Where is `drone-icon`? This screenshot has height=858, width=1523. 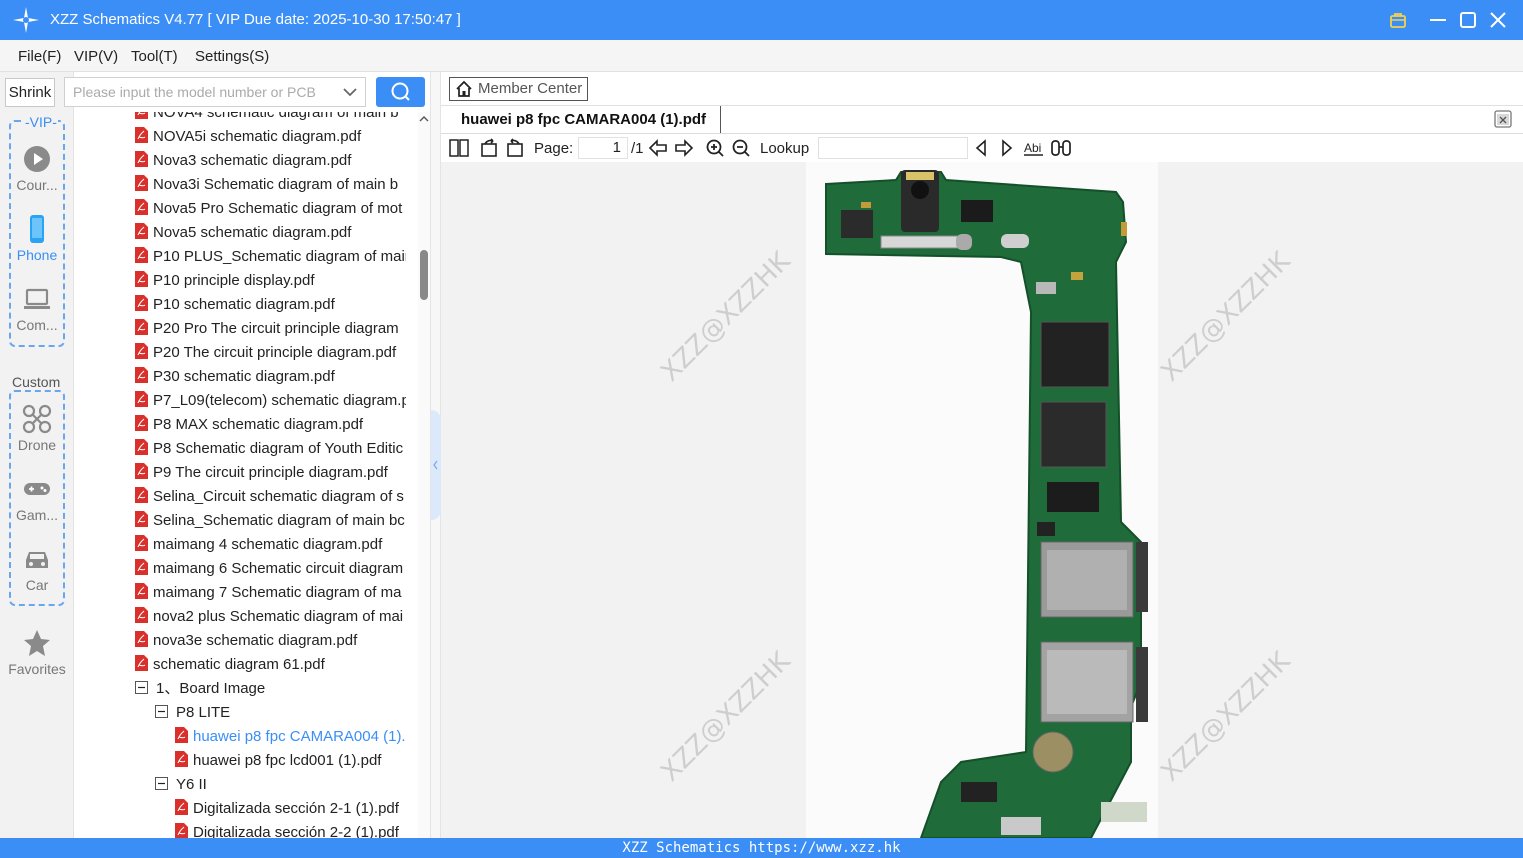
drone-icon is located at coordinates (37, 419).